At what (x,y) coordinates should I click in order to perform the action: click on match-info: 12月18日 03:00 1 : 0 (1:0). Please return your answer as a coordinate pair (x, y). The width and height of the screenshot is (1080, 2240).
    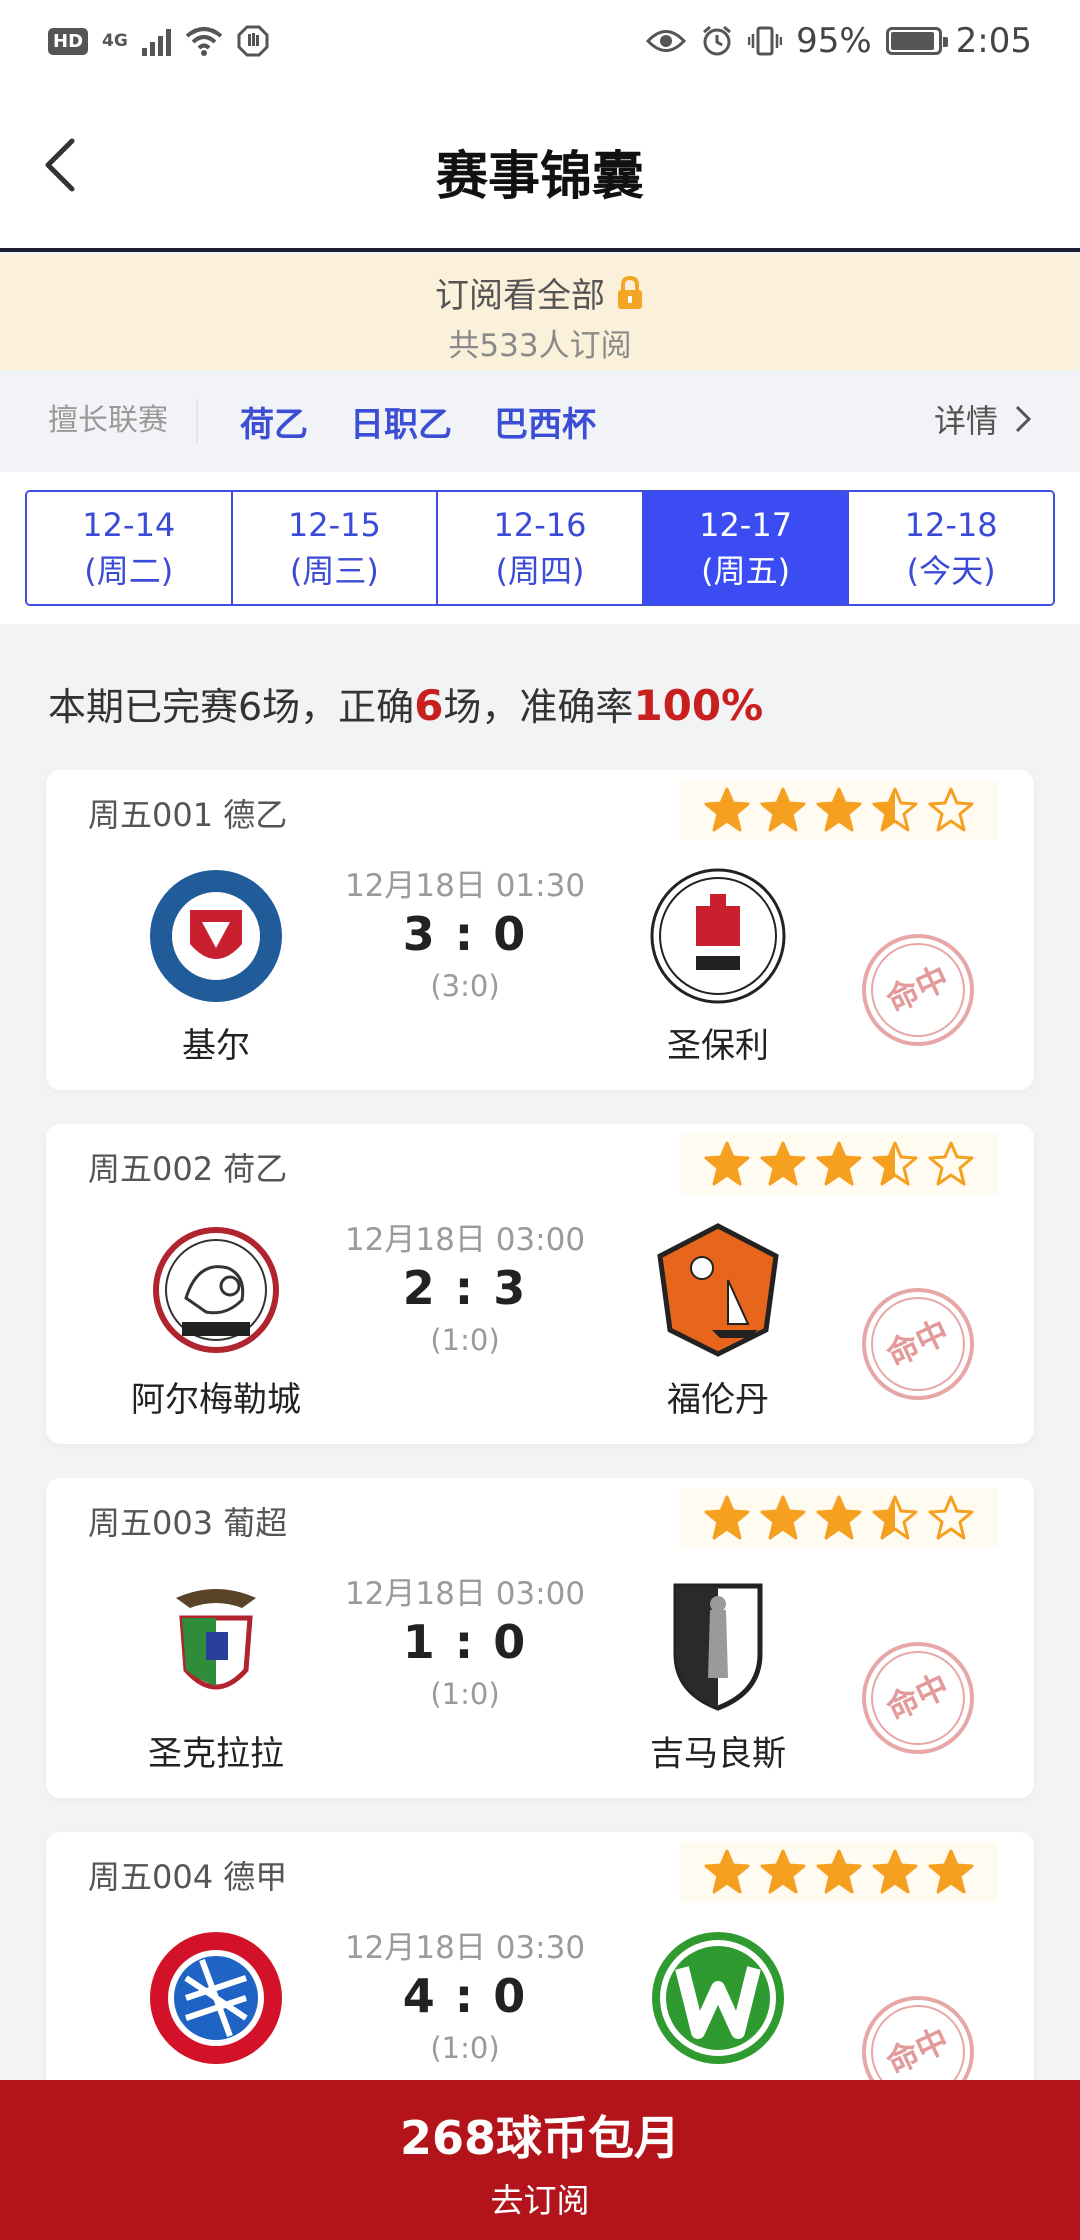
    Looking at the image, I should click on (465, 1639).